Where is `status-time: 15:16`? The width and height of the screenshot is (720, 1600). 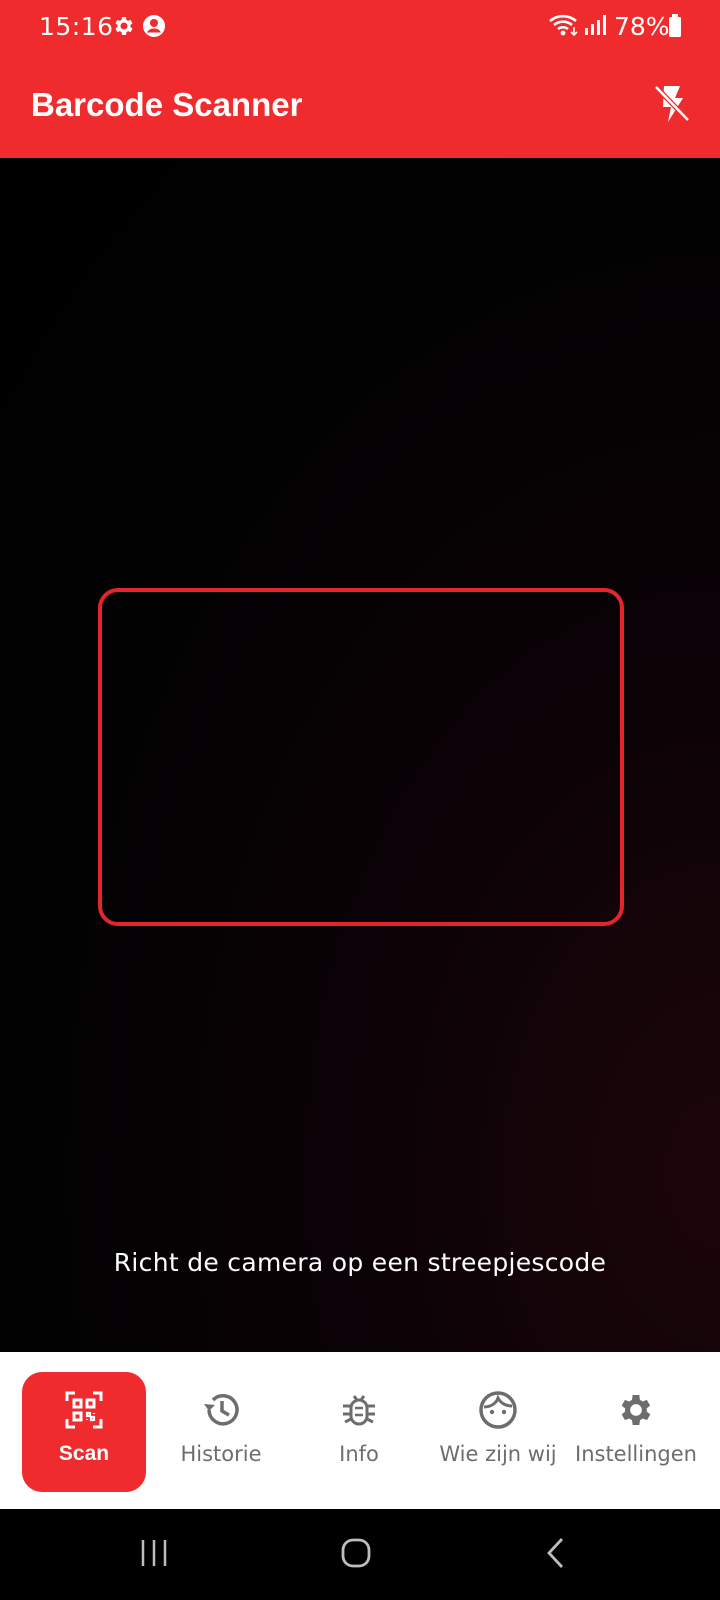 status-time: 15:16 is located at coordinates (76, 26).